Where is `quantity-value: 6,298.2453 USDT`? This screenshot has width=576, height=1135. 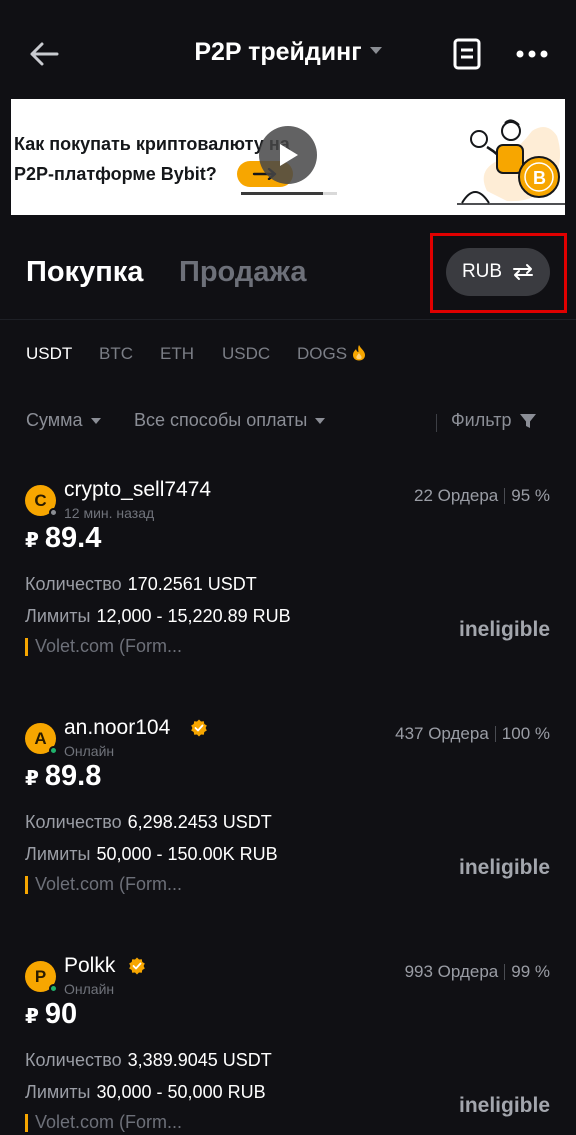 quantity-value: 6,298.2453 USDT is located at coordinates (199, 822).